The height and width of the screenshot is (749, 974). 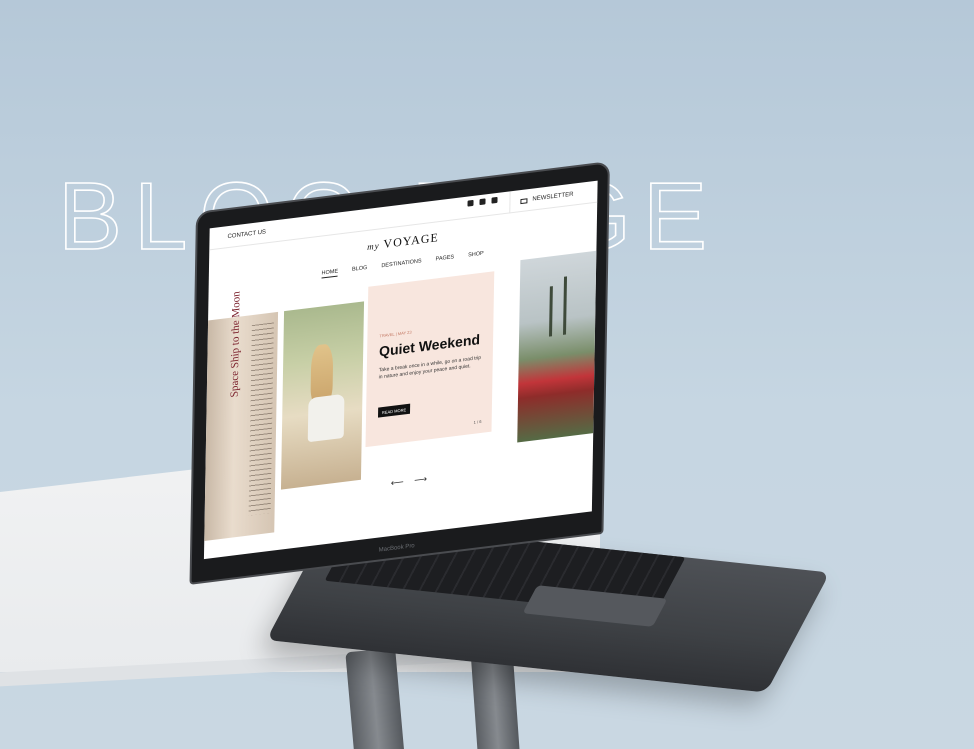 What do you see at coordinates (359, 270) in the screenshot?
I see `nav-item-blog: BLOG` at bounding box center [359, 270].